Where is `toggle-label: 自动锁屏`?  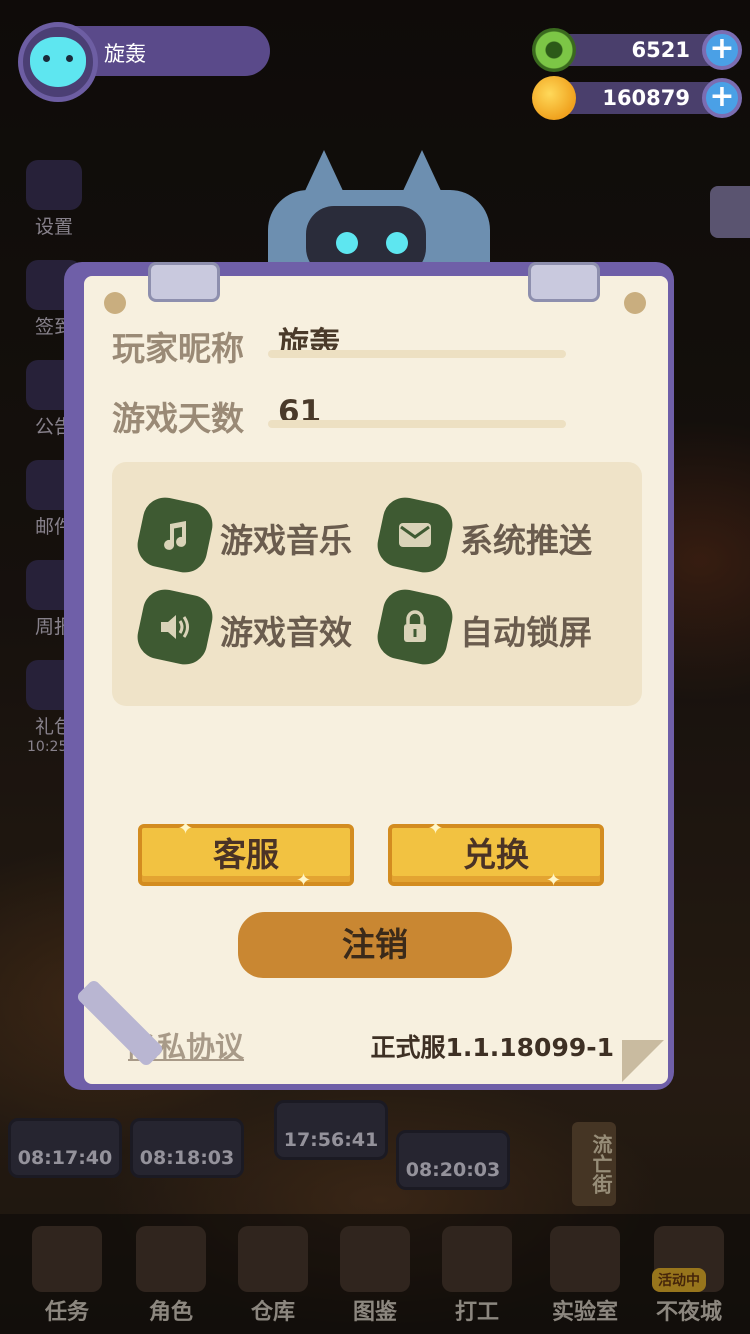 toggle-label: 自动锁屏 is located at coordinates (526, 632).